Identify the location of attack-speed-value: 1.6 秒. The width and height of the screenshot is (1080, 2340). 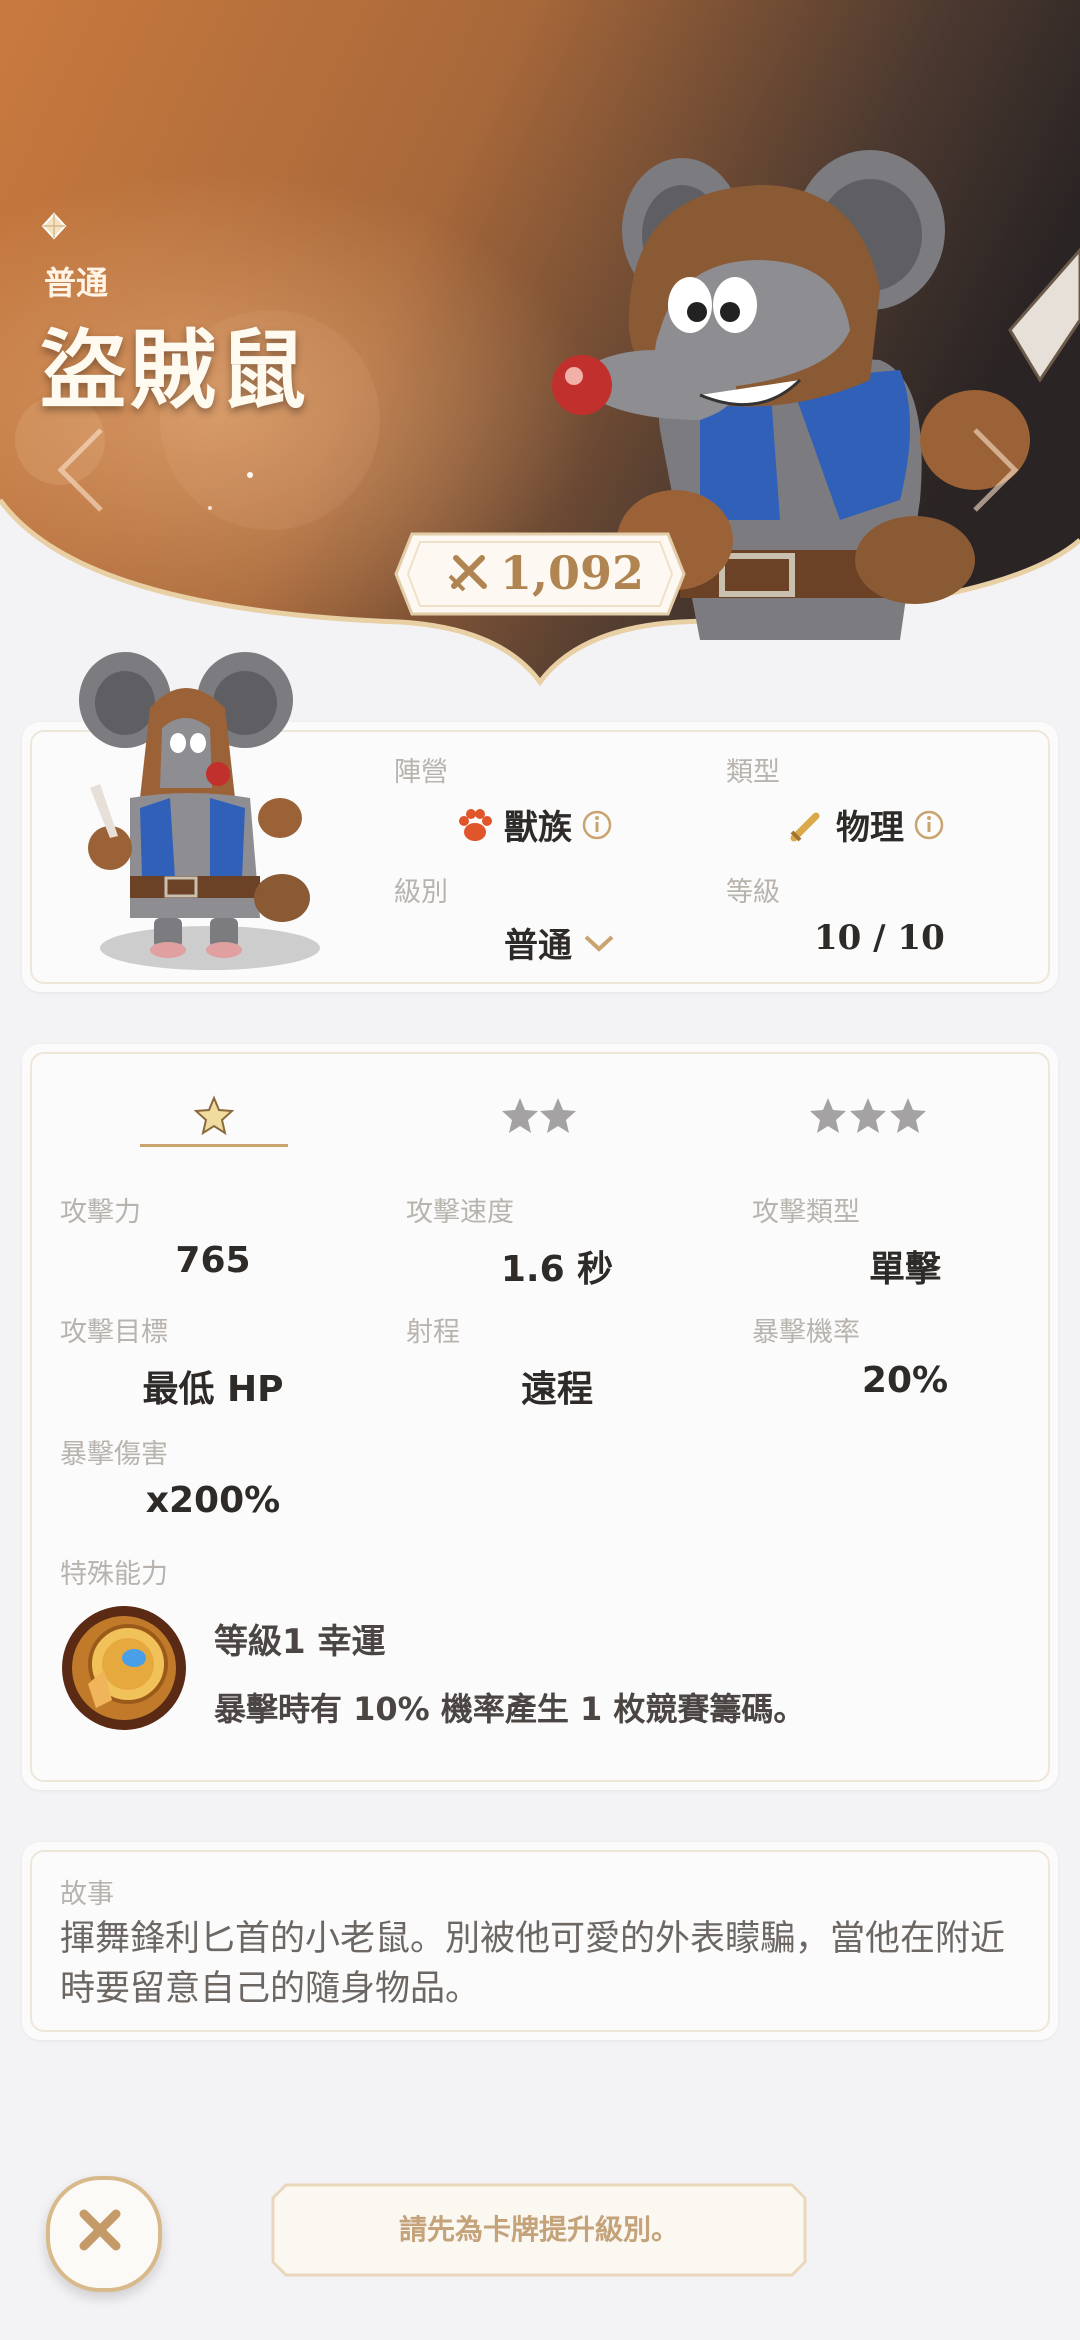
(557, 1269).